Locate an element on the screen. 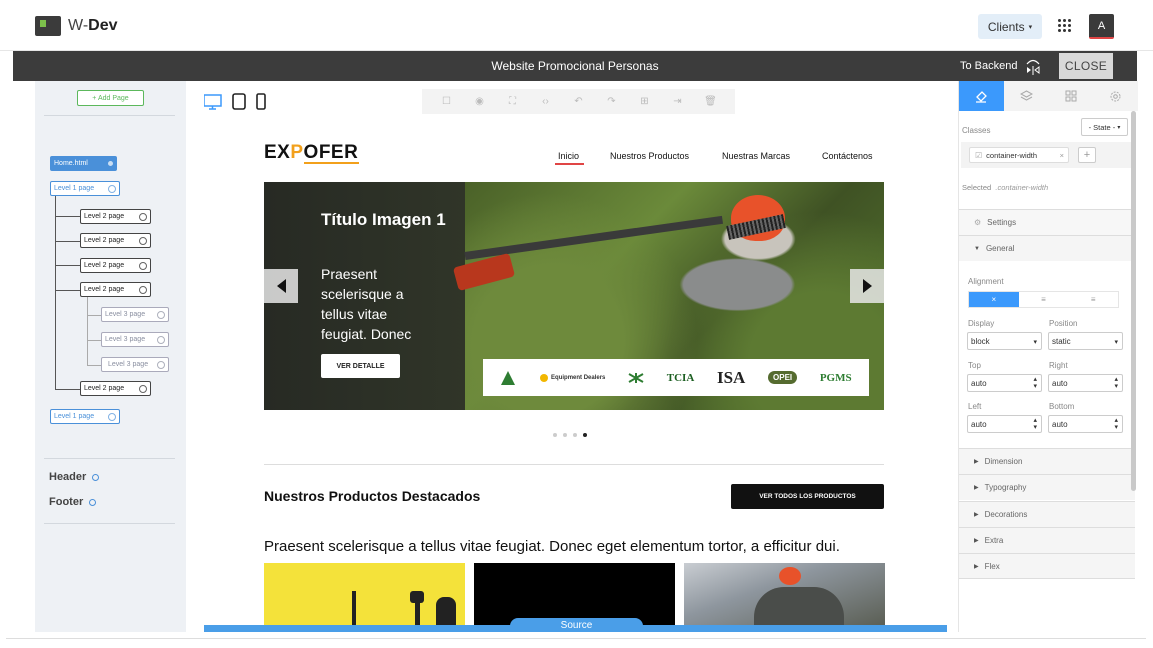 The image size is (1153, 648). close-button: CLOSE is located at coordinates (1086, 66).